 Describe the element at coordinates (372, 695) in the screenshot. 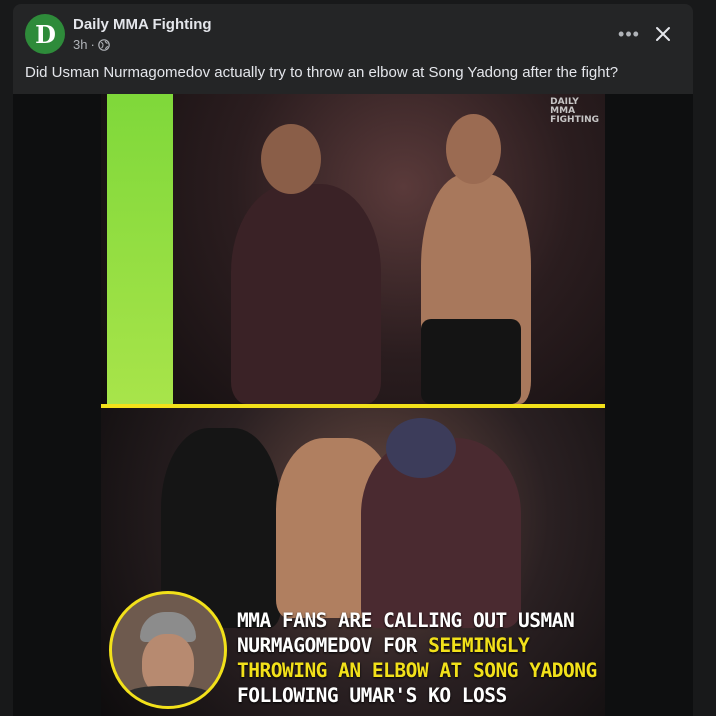

I see `headline-part-4: FOLLOWING UMAR'S KO LOSS` at that location.